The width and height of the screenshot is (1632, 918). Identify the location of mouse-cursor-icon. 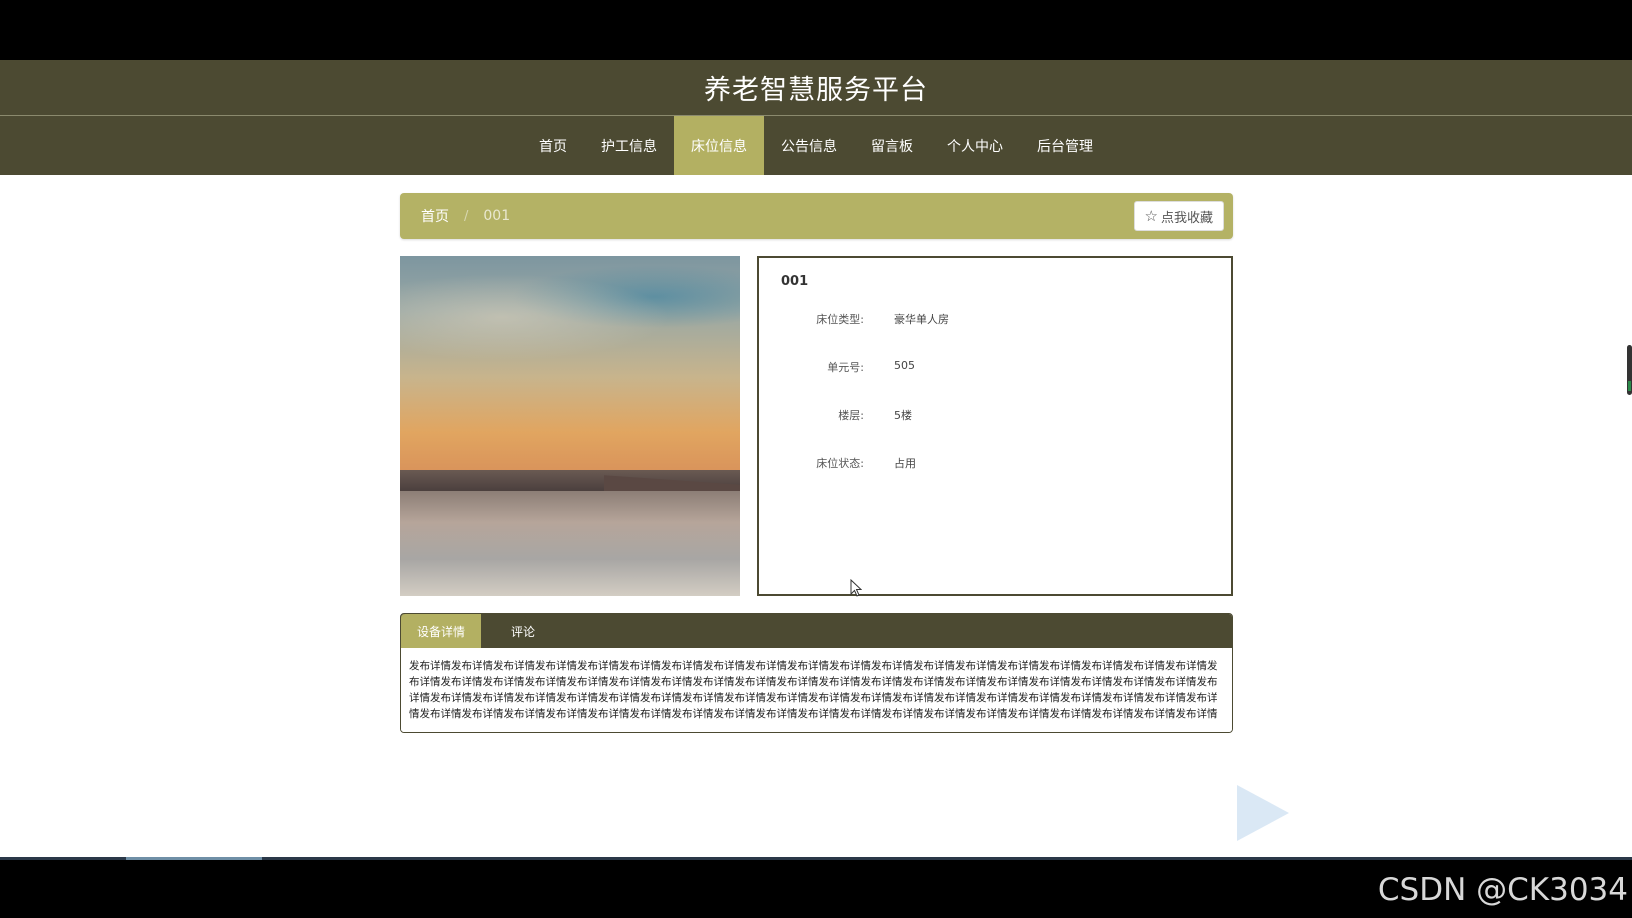
(856, 588).